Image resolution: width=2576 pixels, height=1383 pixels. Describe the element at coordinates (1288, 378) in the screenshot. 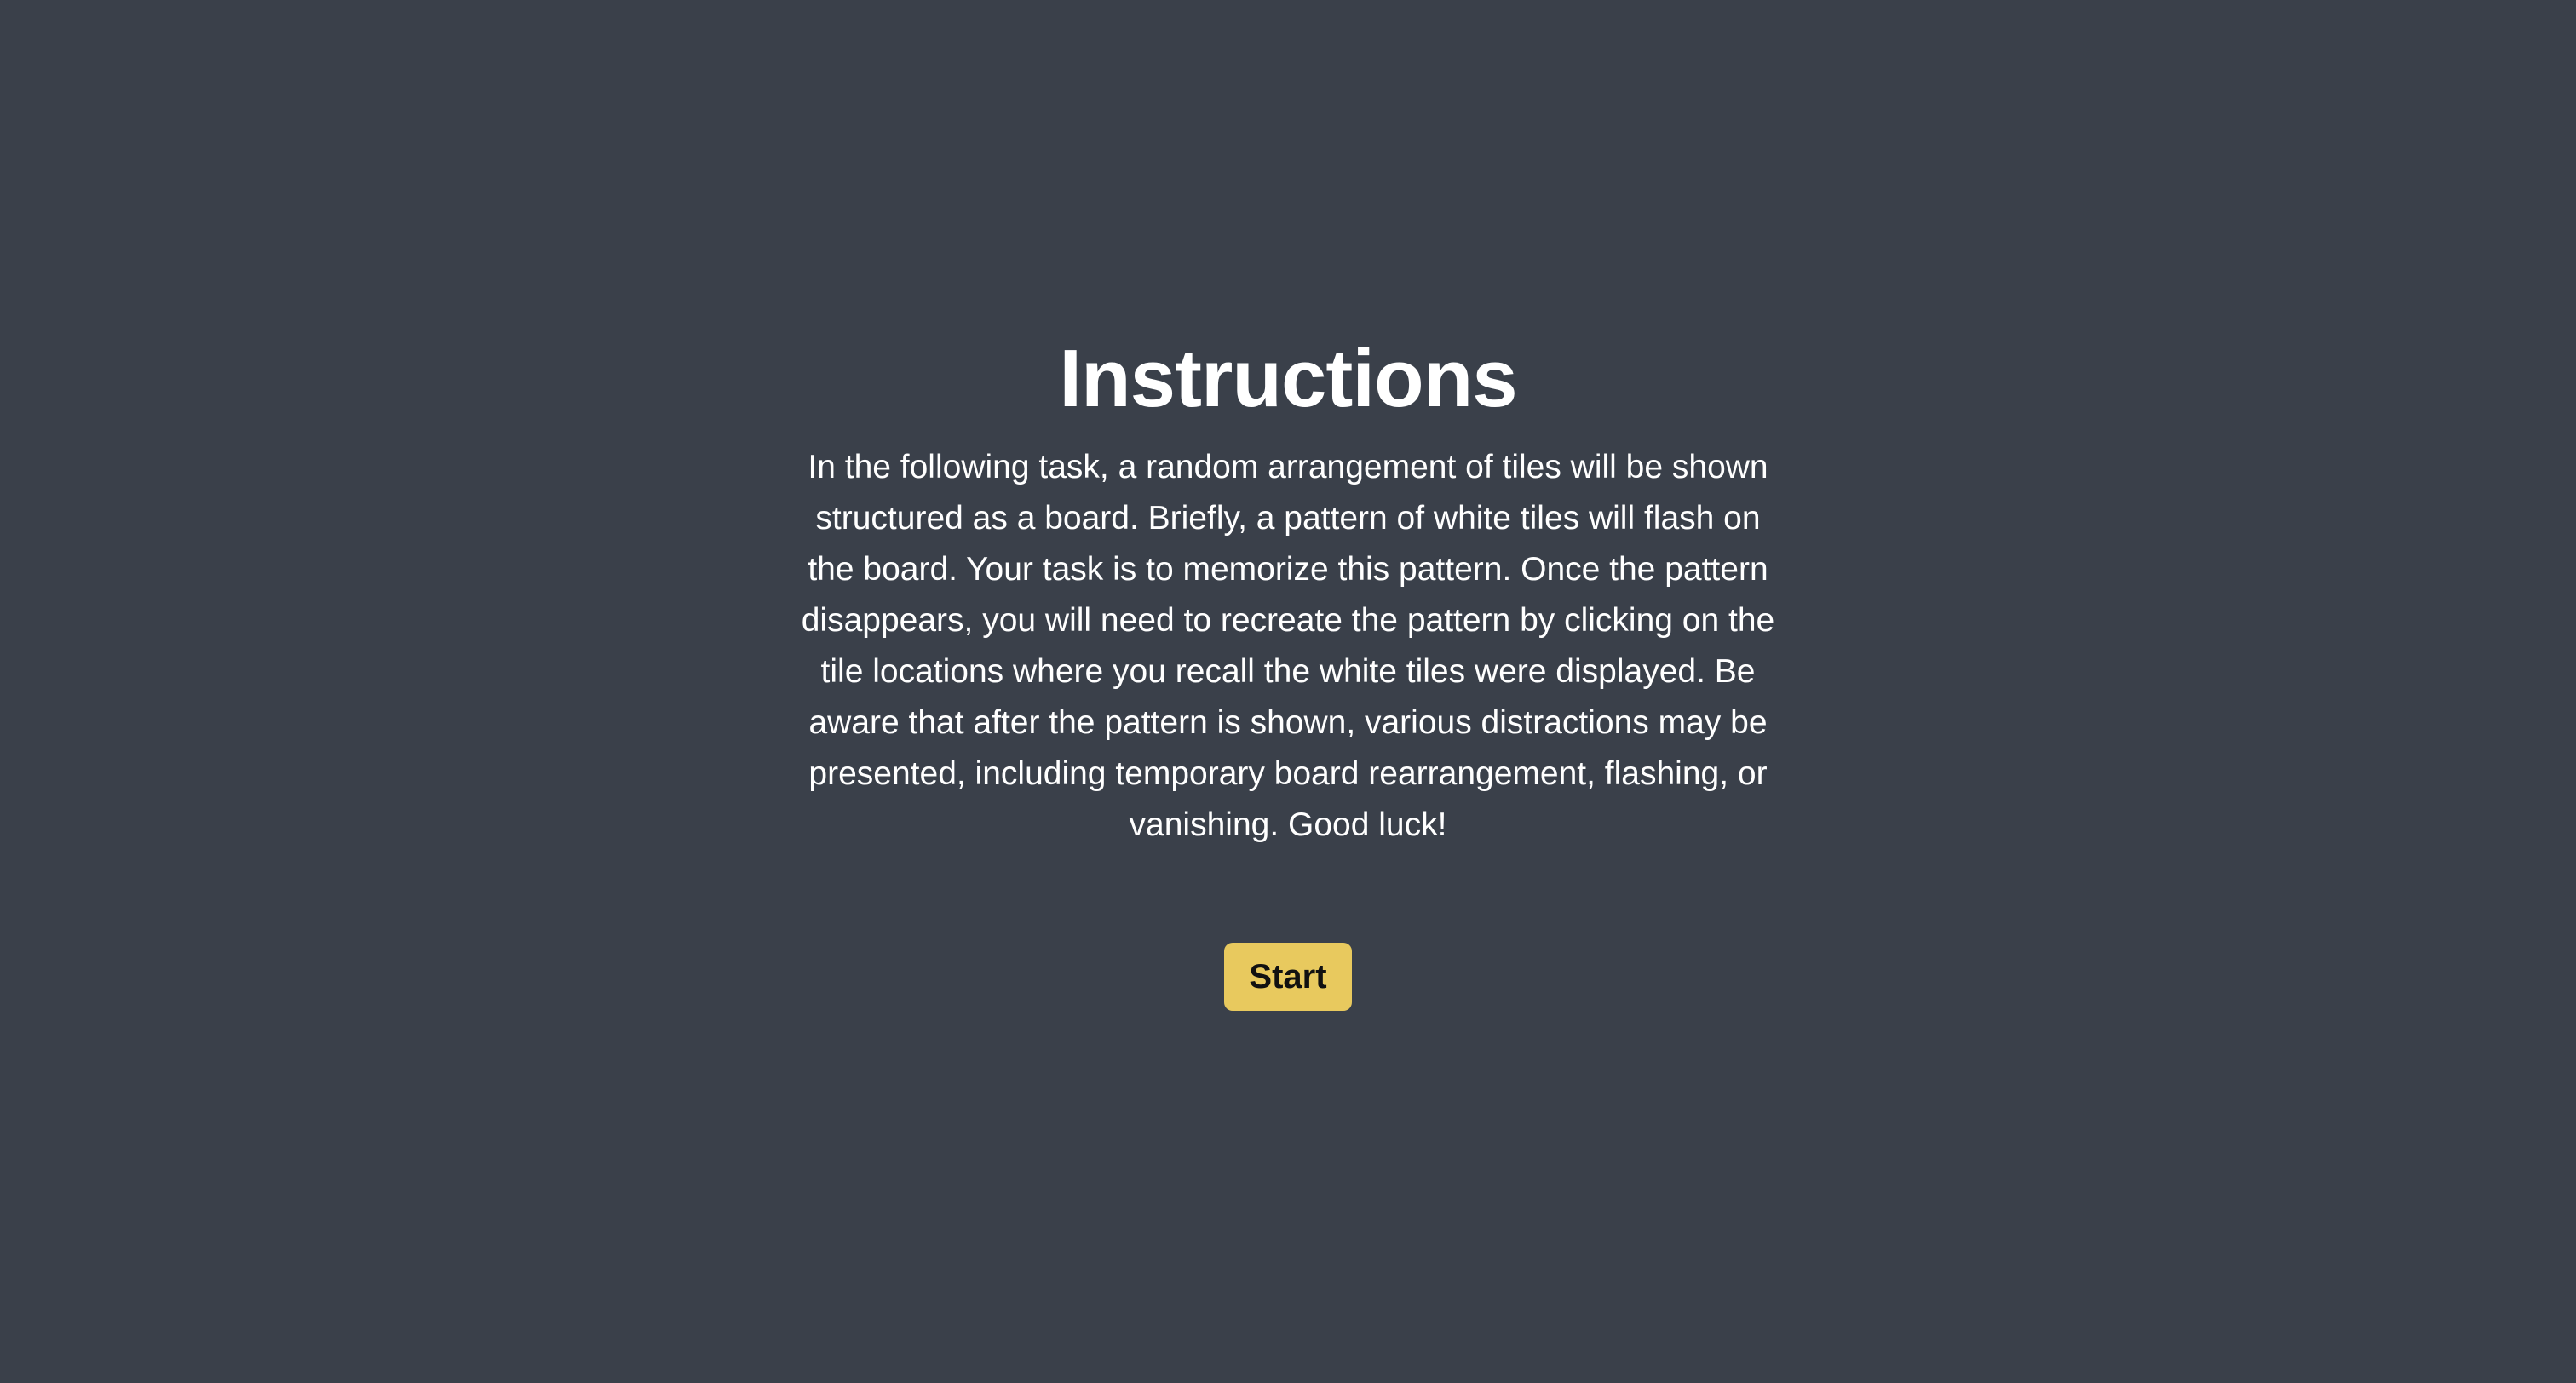

I see `page-title: Instructions` at that location.